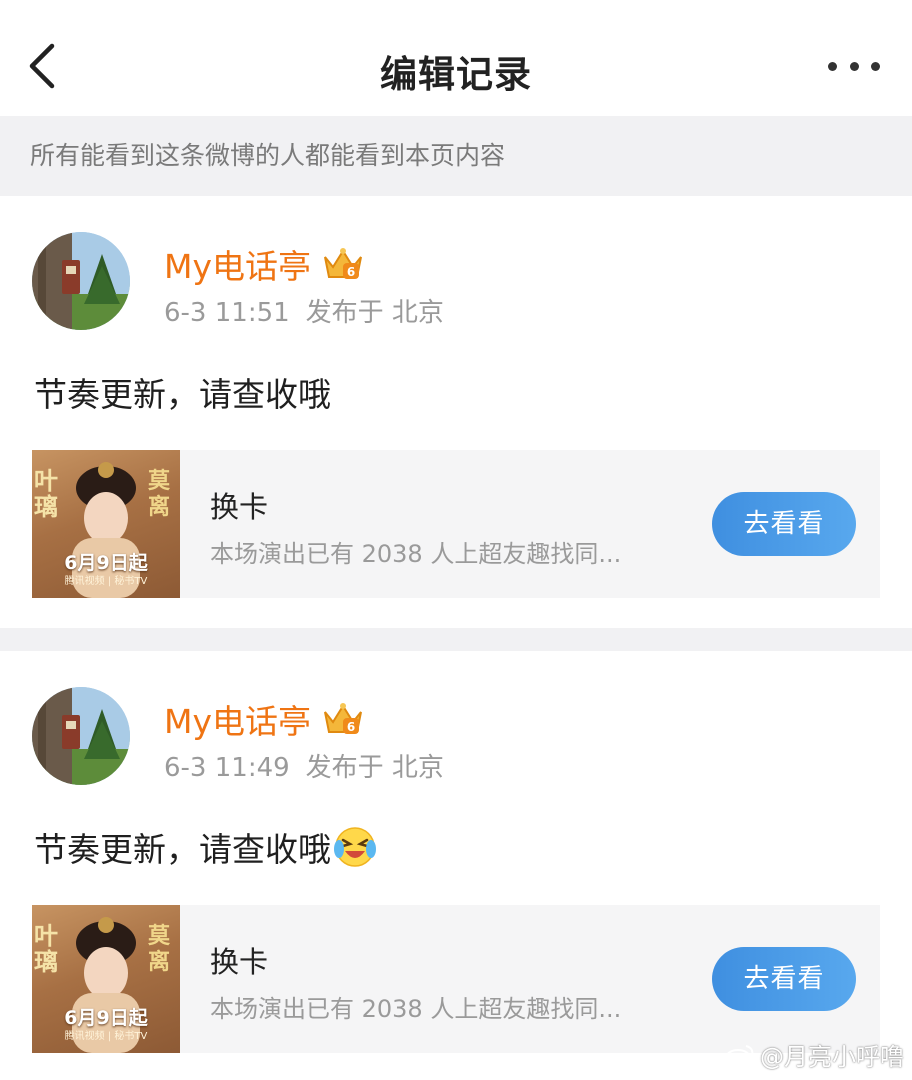 This screenshot has height=1080, width=912. Describe the element at coordinates (739, 1055) in the screenshot. I see `weibo-logo-icon` at that location.